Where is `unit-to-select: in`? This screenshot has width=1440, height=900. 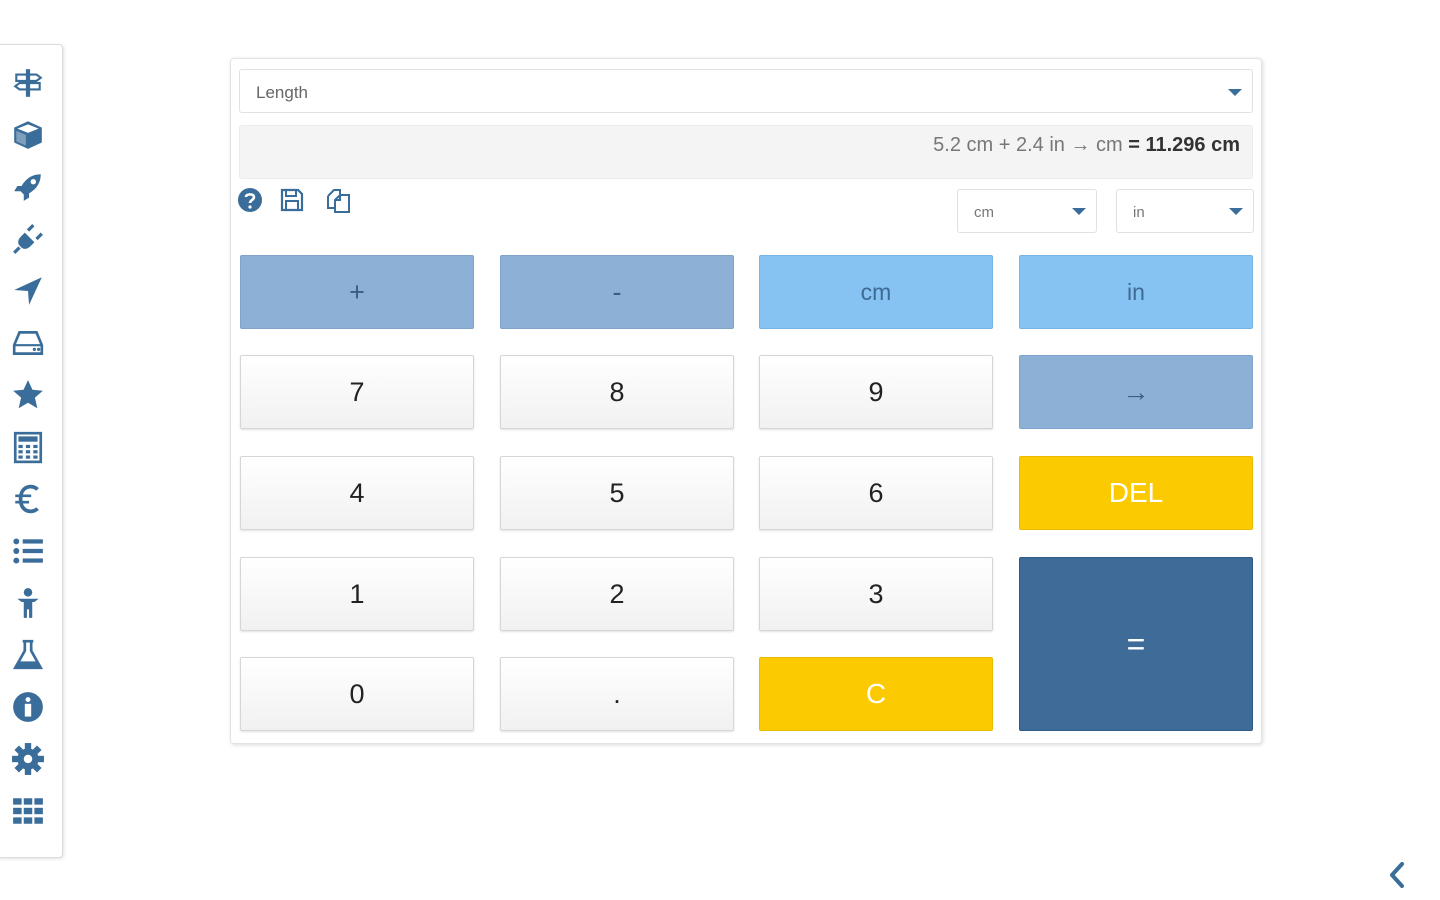
unit-to-select: in is located at coordinates (1185, 211).